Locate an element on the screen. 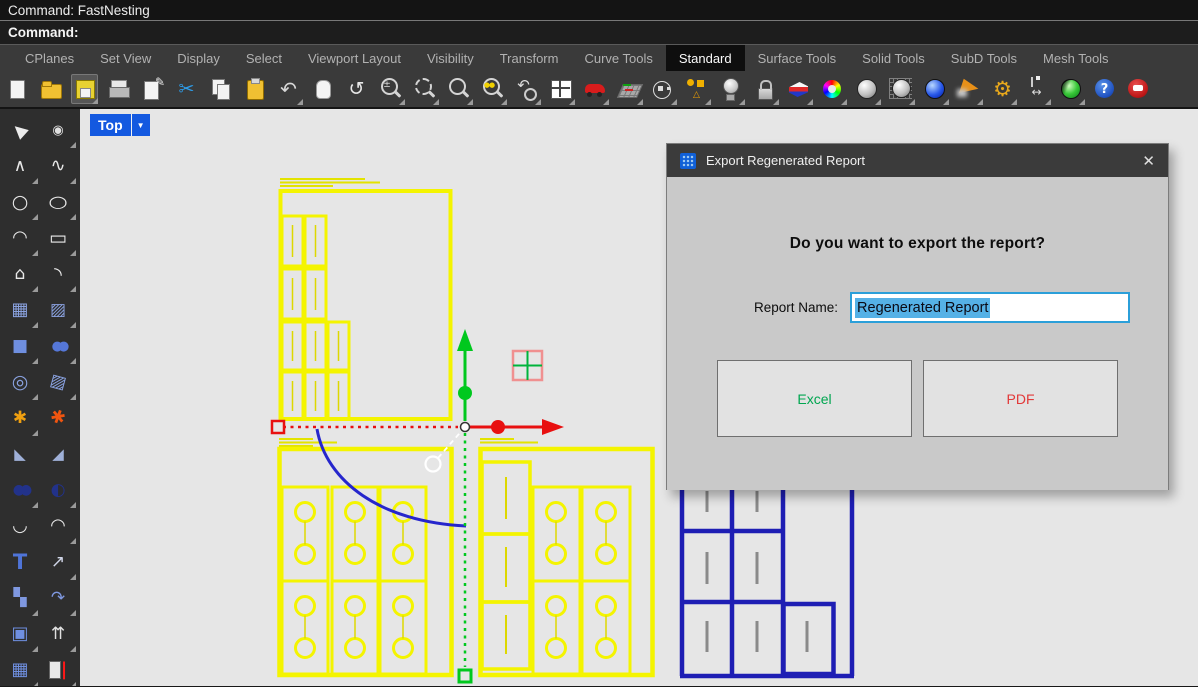 This screenshot has width=1198, height=687. shaded-sphere-icon is located at coordinates (935, 89).